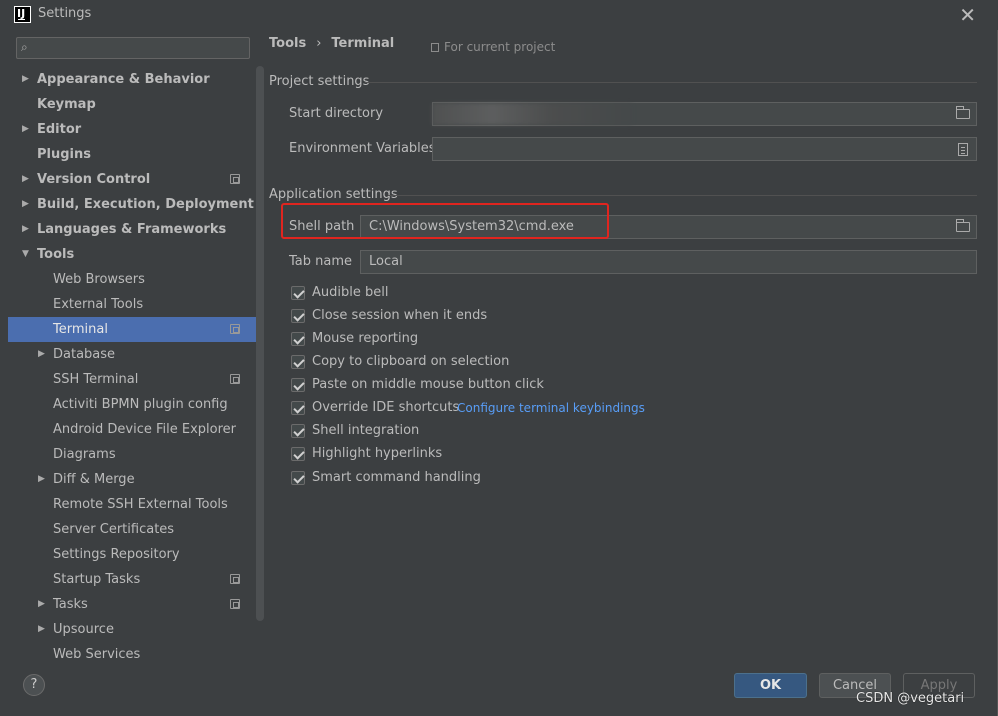  Describe the element at coordinates (411, 361) in the screenshot. I see `checkbox-label: Copy to clipboard on selection` at that location.